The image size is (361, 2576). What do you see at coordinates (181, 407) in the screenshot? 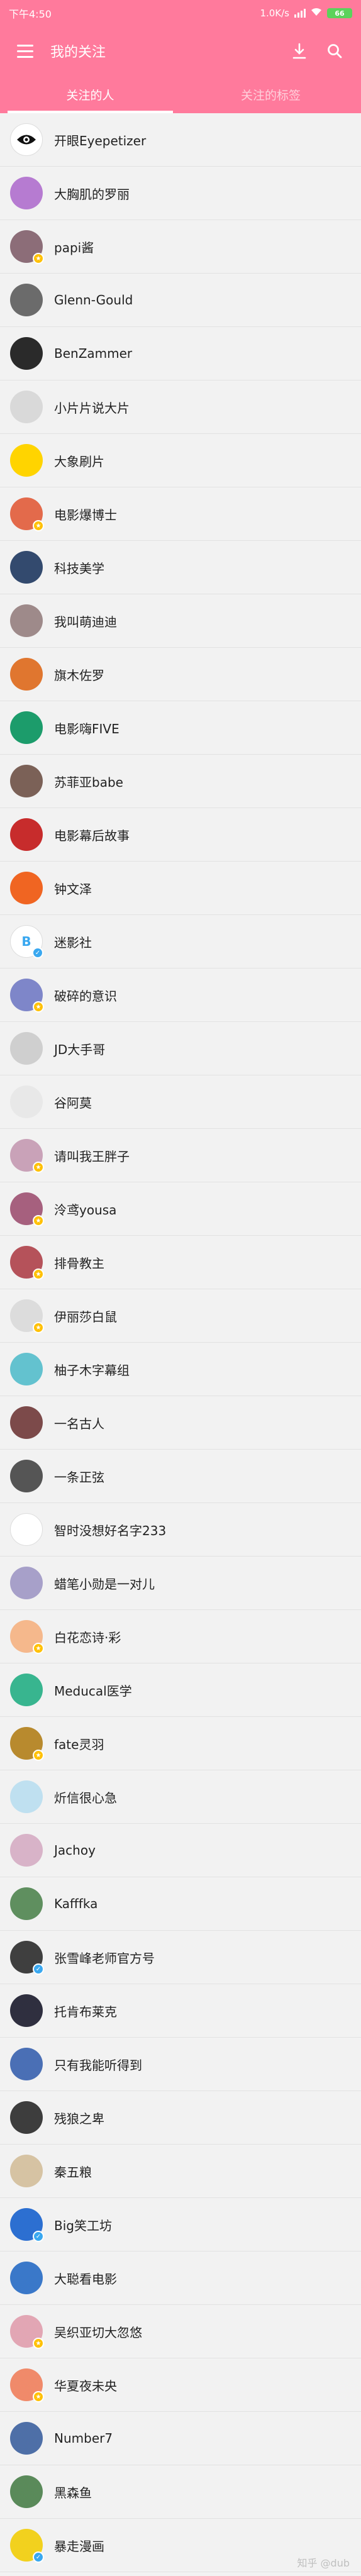
I see `list-item: 小片片说大片` at bounding box center [181, 407].